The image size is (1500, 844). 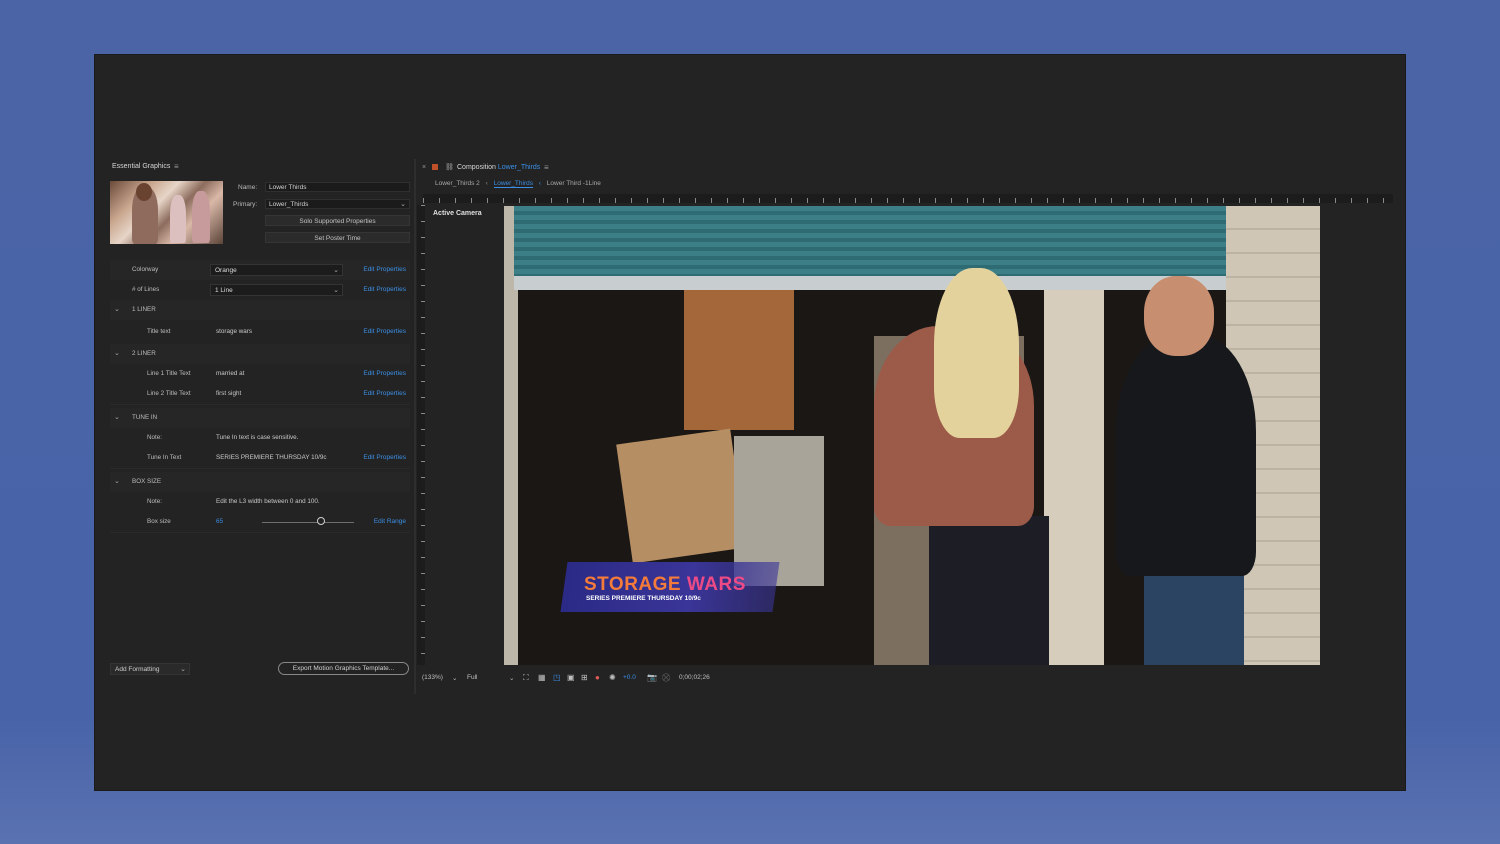 What do you see at coordinates (542, 677) in the screenshot?
I see `transparency-grid-icon: ▦` at bounding box center [542, 677].